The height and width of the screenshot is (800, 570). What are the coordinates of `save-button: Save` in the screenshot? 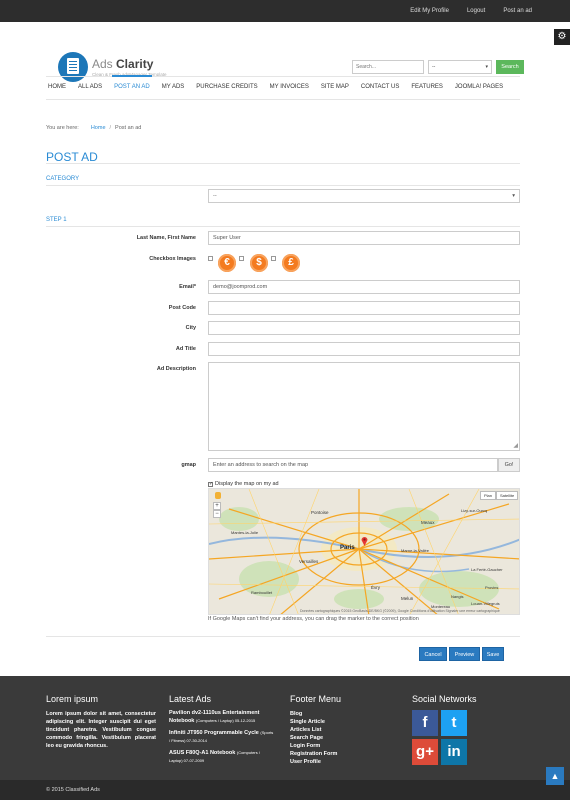 It's located at (493, 654).